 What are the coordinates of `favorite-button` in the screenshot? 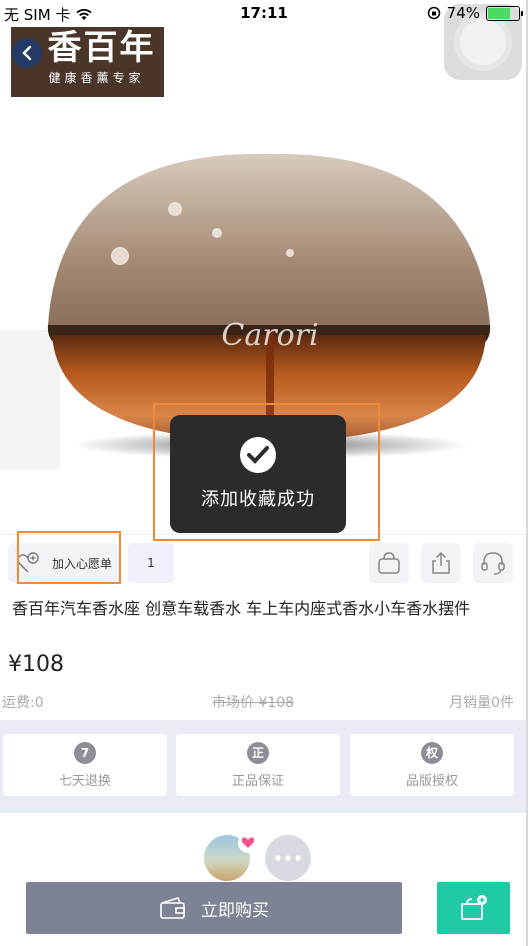 It's located at (389, 563).